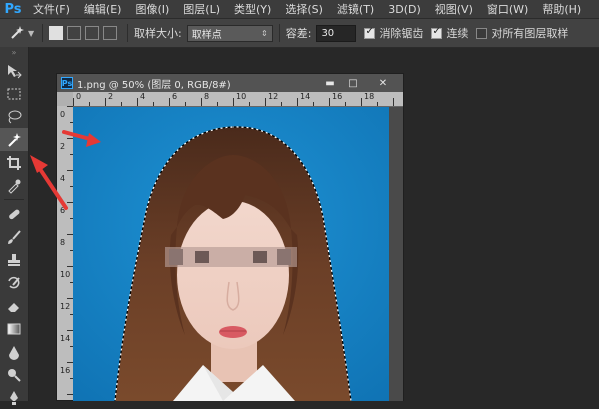 The image size is (599, 409). Describe the element at coordinates (369, 96) in the screenshot. I see `ruler-label: 18` at that location.